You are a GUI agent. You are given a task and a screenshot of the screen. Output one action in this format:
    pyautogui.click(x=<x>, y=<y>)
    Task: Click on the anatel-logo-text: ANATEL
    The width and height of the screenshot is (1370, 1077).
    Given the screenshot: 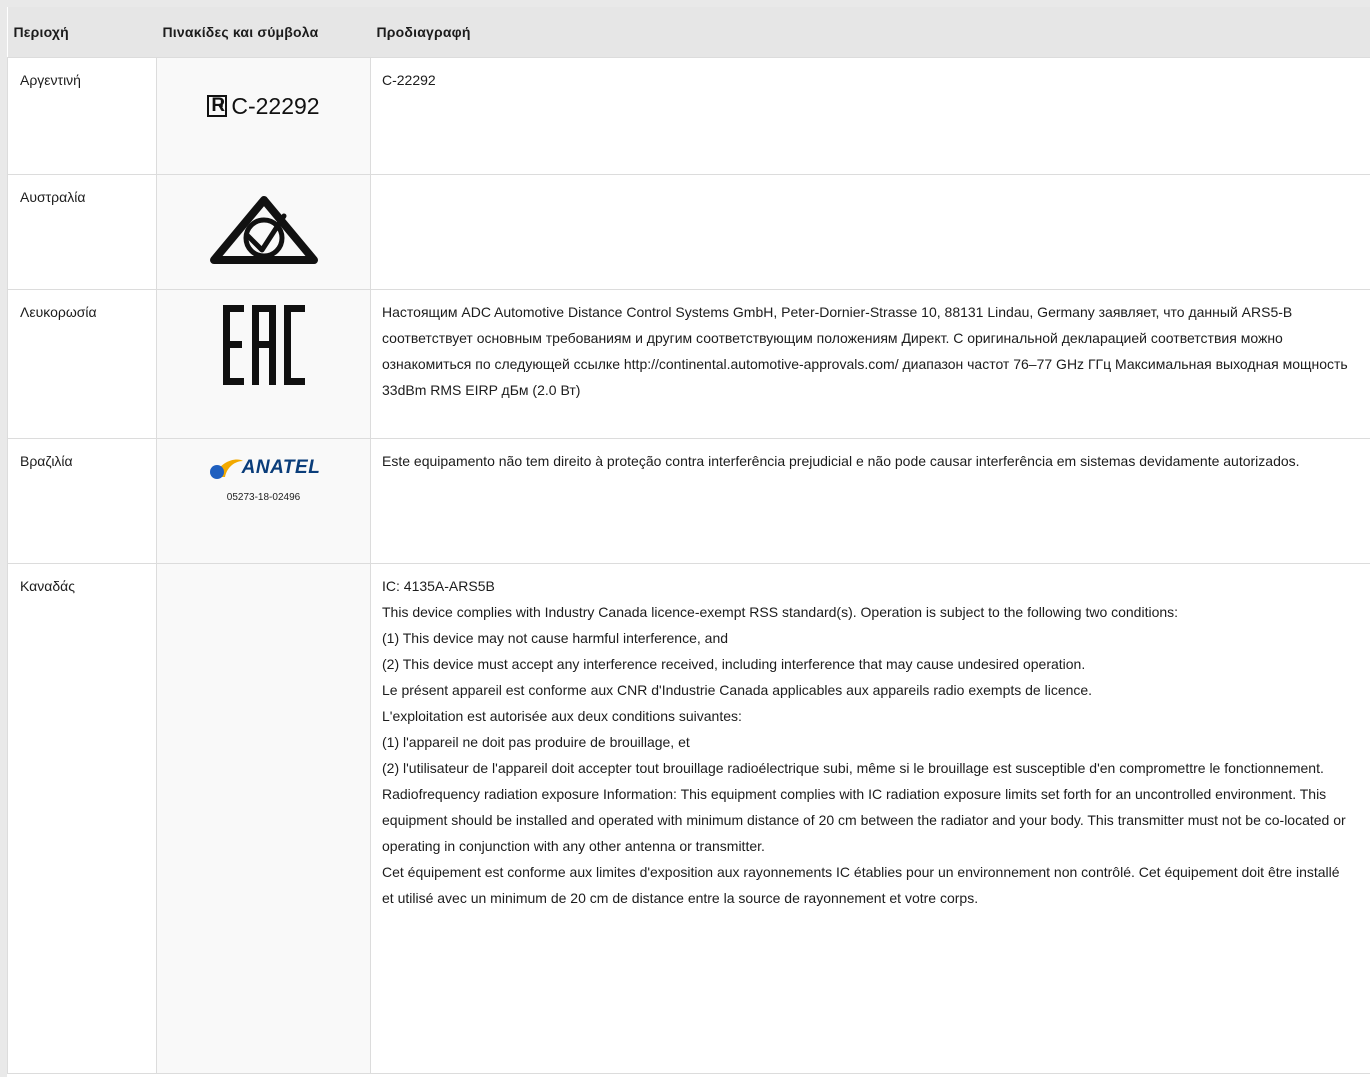 What is the action you would take?
    pyautogui.click(x=281, y=467)
    